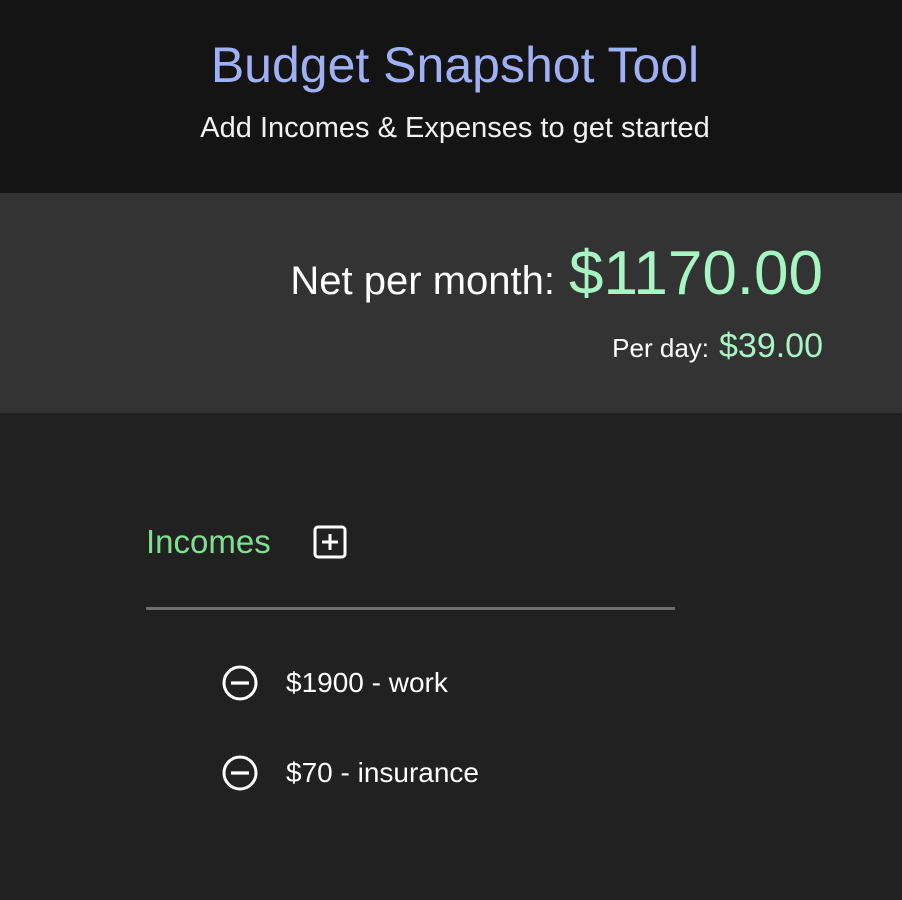  What do you see at coordinates (771, 346) in the screenshot?
I see `per-day-value: $39.00` at bounding box center [771, 346].